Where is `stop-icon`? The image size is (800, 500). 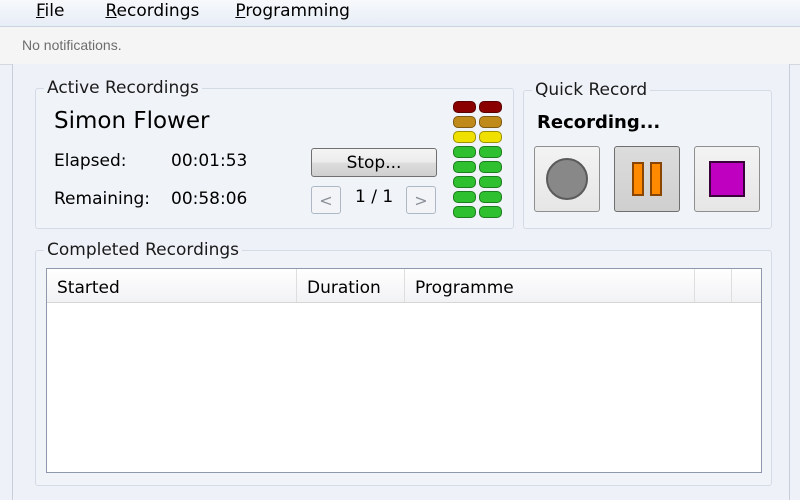
stop-icon is located at coordinates (727, 179).